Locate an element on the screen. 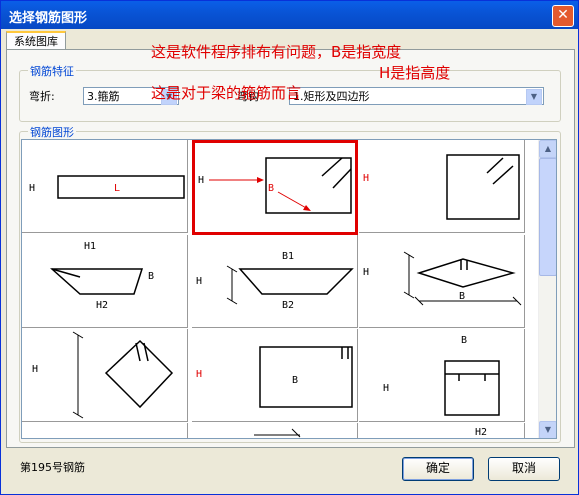  shape-cell-trapezoid-left: H1 B H2 is located at coordinates (105, 281).